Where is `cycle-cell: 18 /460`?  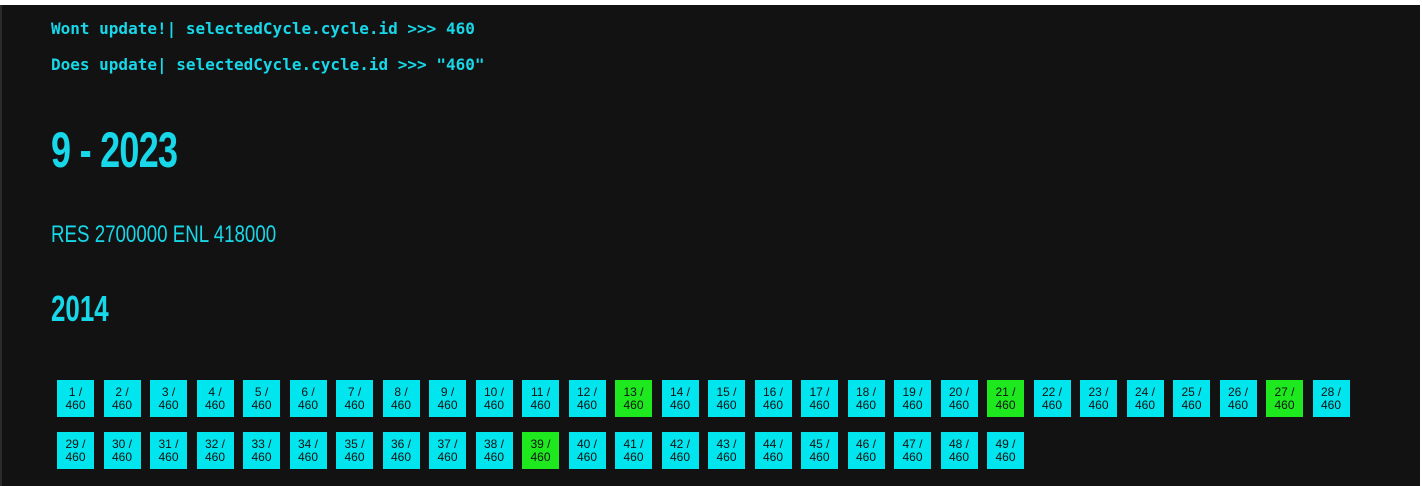
cycle-cell: 18 /460 is located at coordinates (866, 398).